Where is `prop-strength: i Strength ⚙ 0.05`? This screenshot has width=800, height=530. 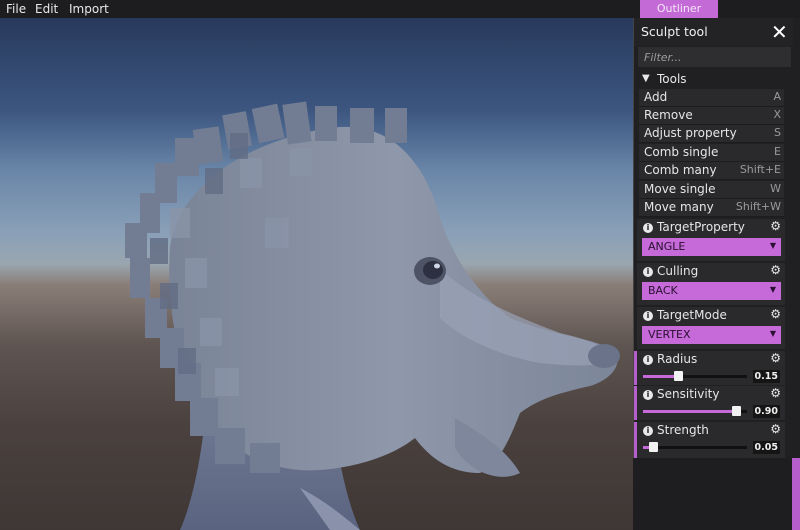 prop-strength: i Strength ⚙ 0.05 is located at coordinates (709, 440).